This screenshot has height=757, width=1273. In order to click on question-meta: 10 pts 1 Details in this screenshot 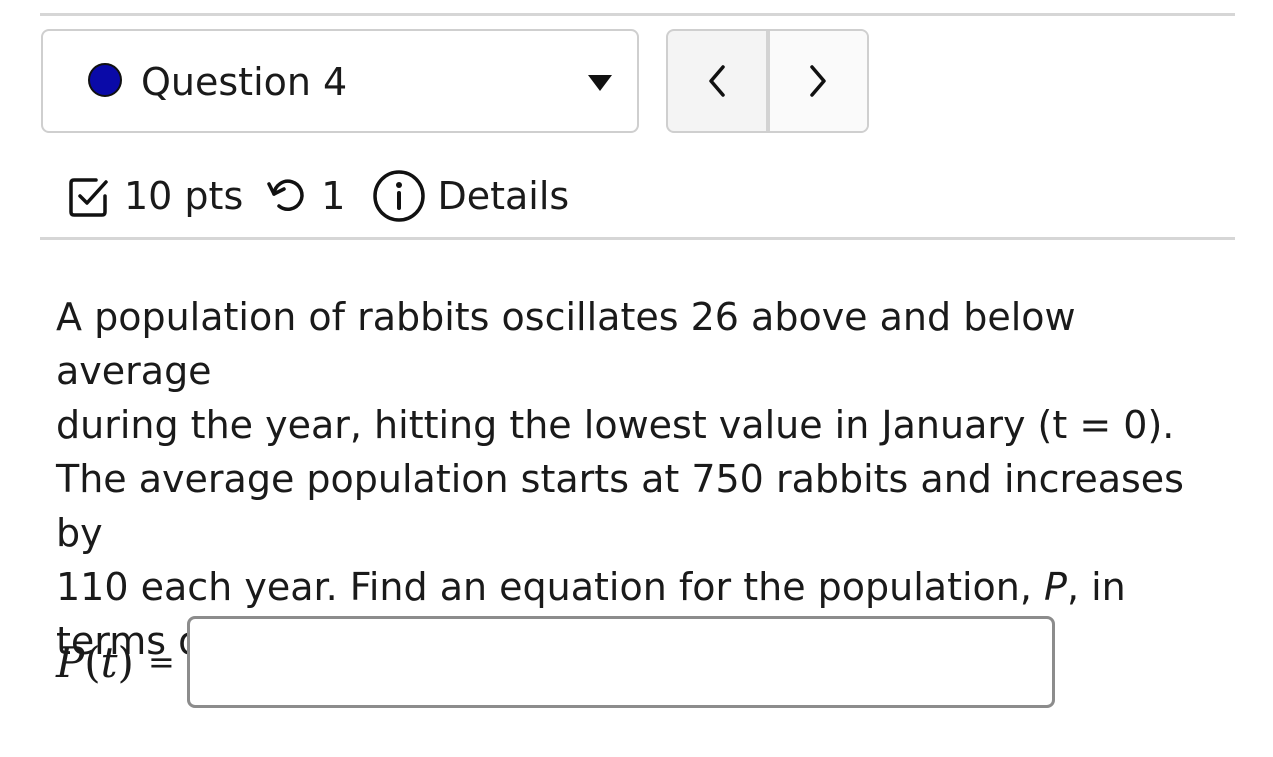, I will do `click(317, 196)`.